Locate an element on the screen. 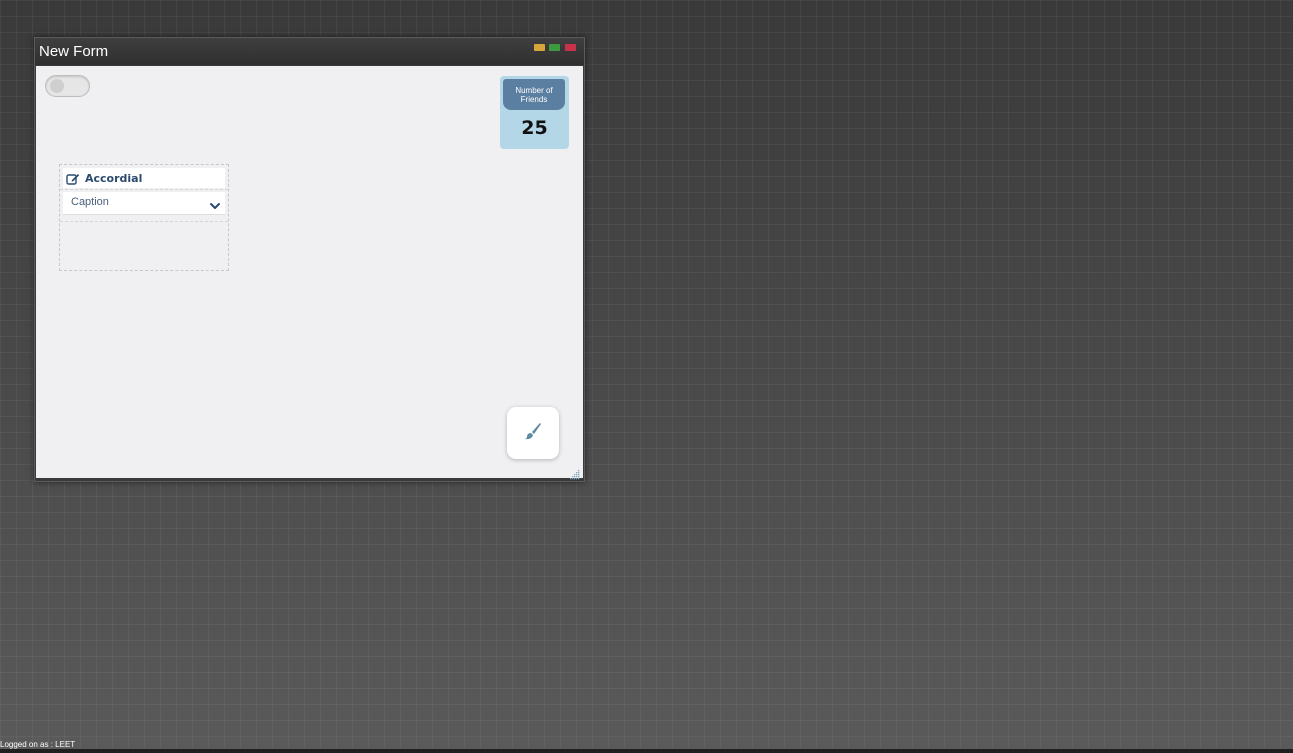 Image resolution: width=1293 pixels, height=753 pixels. window-titlebar: New Form is located at coordinates (309, 51).